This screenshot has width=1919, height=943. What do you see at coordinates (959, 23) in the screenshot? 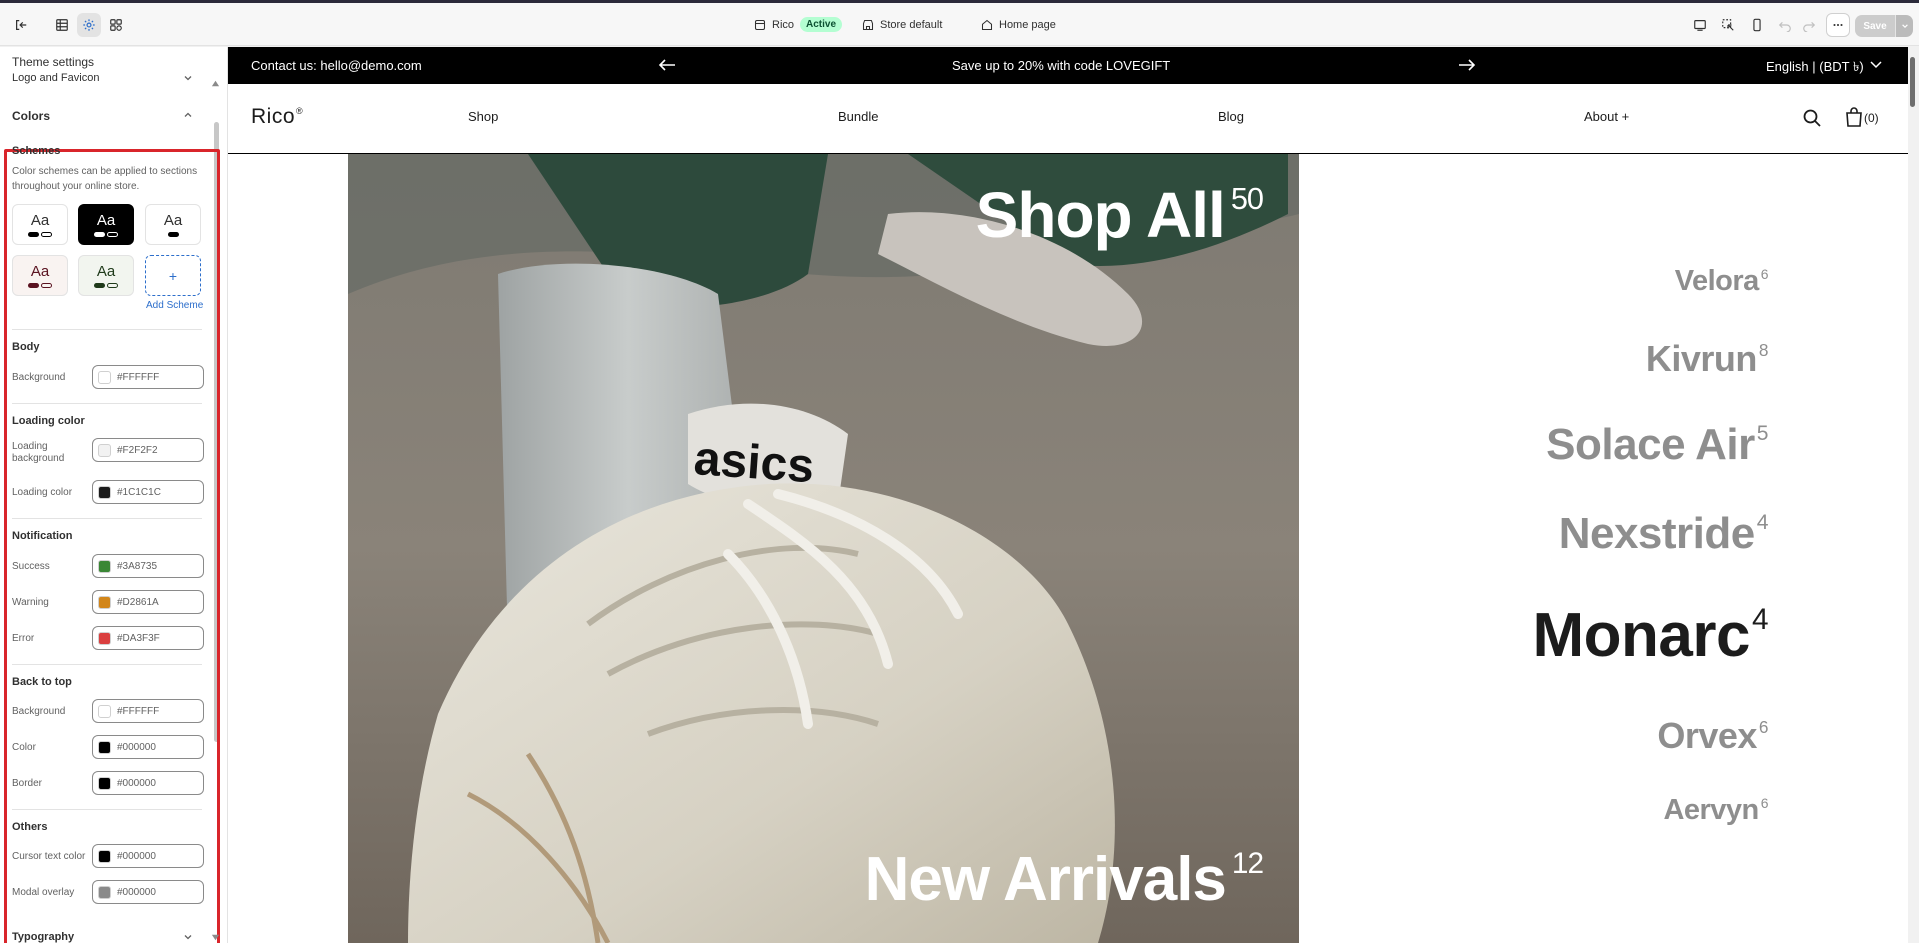
I see `editor-topbar: Rico Active Store default Home page Save` at bounding box center [959, 23].